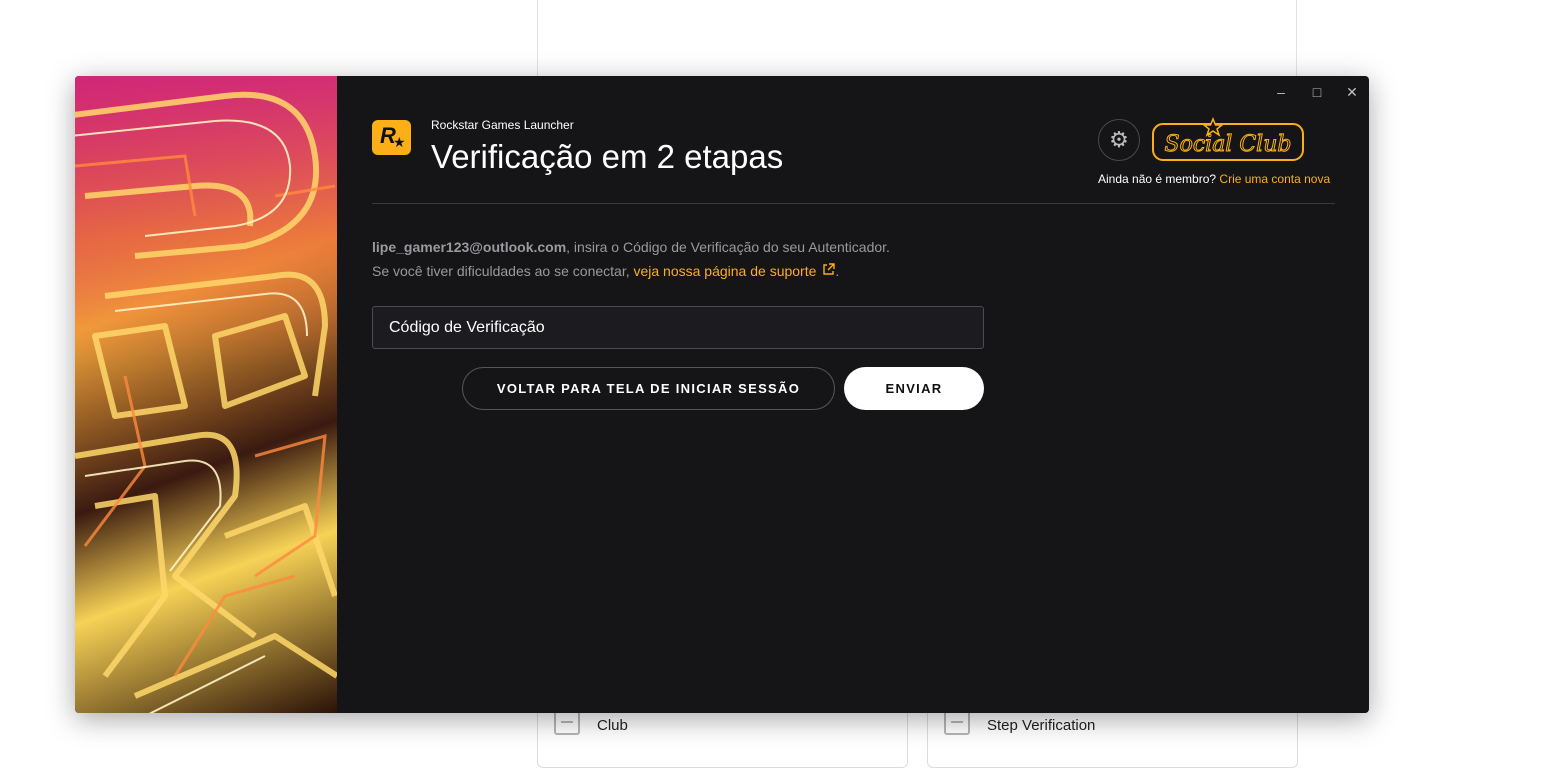 This screenshot has height=768, width=1557. I want to click on header-divider, so click(853, 203).